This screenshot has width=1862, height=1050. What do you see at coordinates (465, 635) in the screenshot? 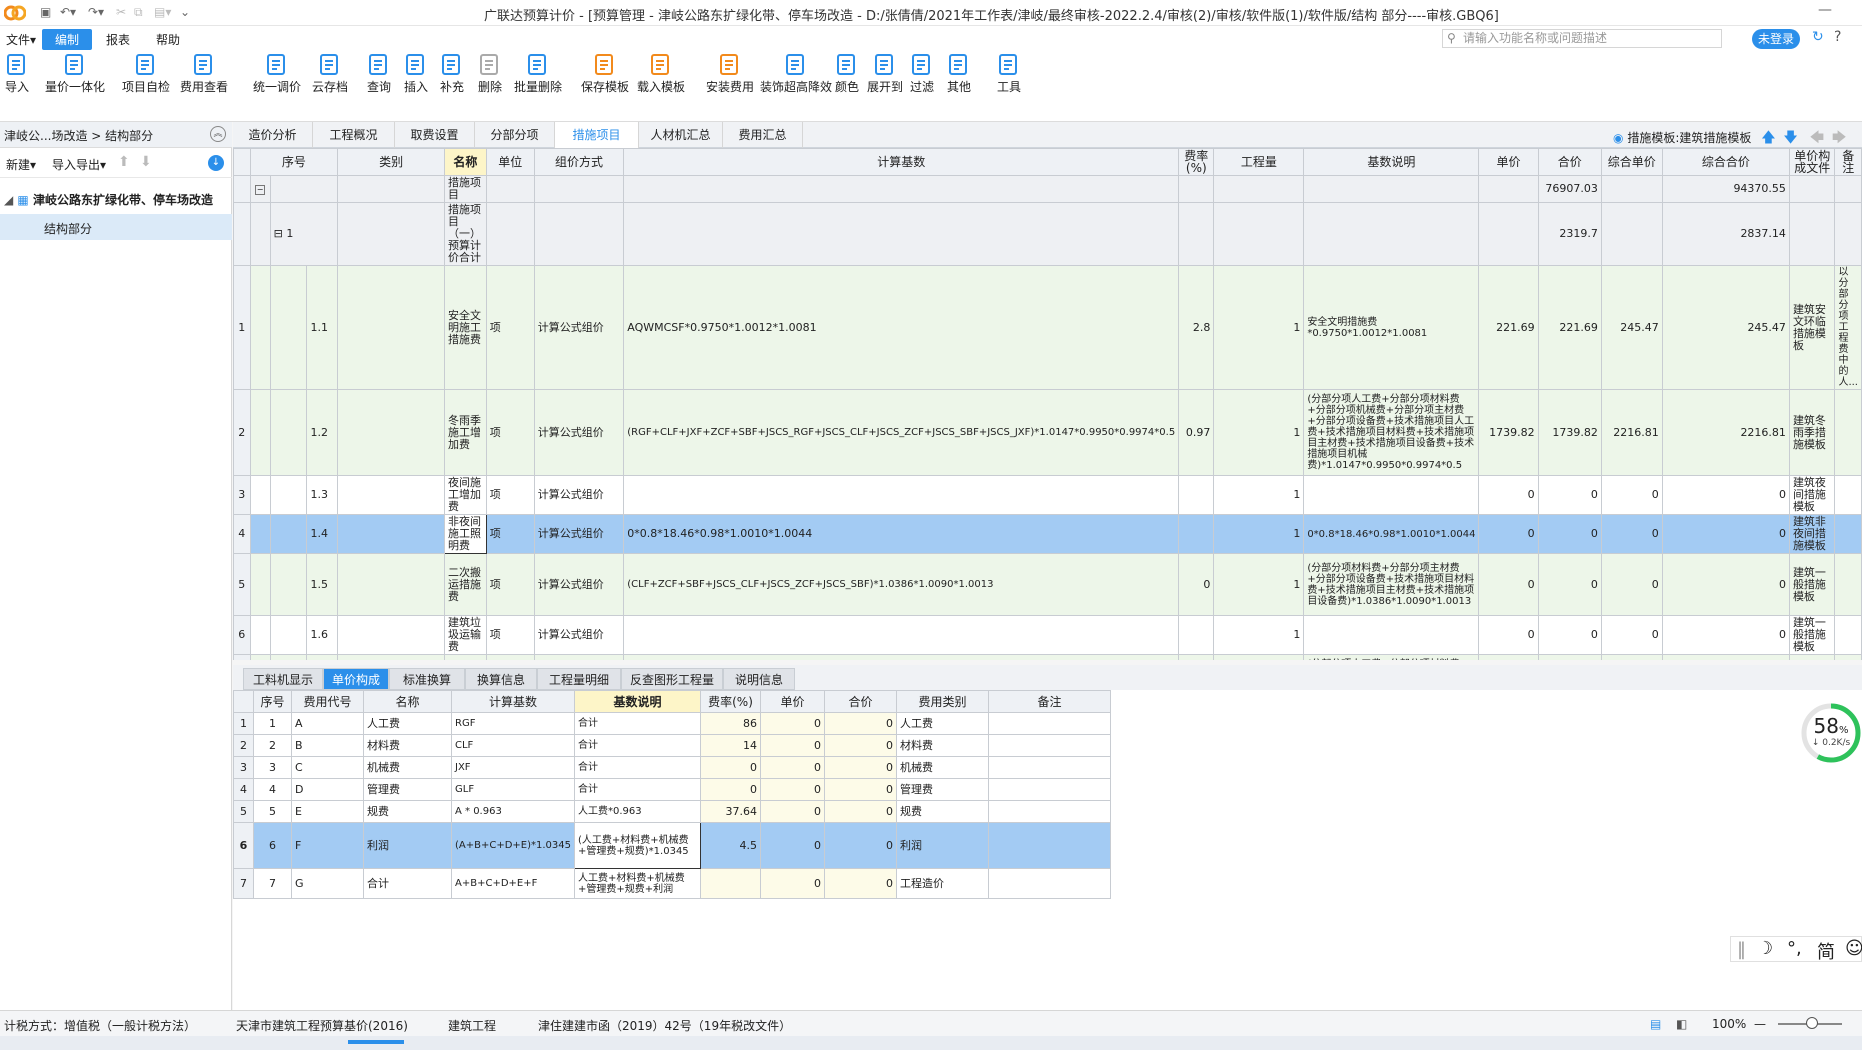
I see `name-cell: 建筑垃圾运输费` at bounding box center [465, 635].